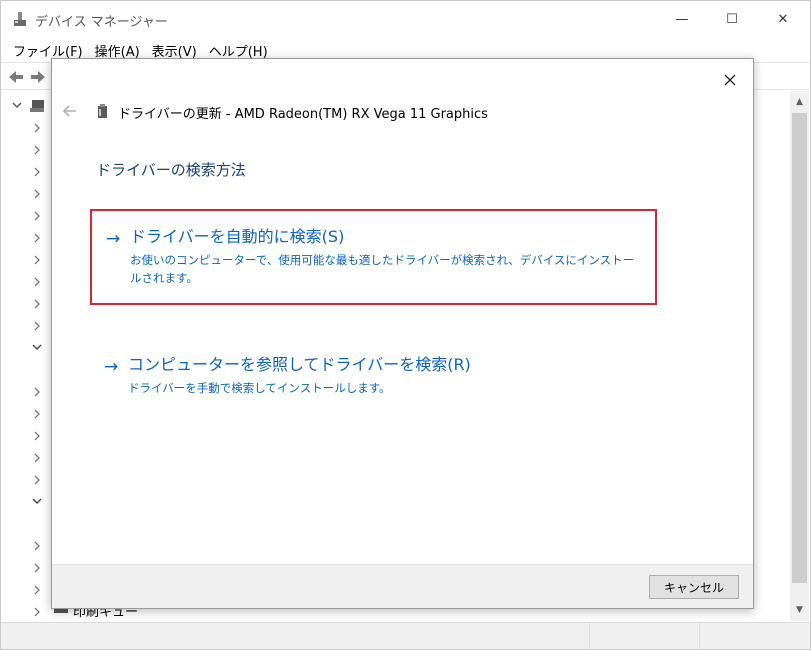 This screenshot has width=811, height=650. Describe the element at coordinates (299, 364) in the screenshot. I see `option-title: コンピューターを参照してドライバーを検索(R)` at that location.